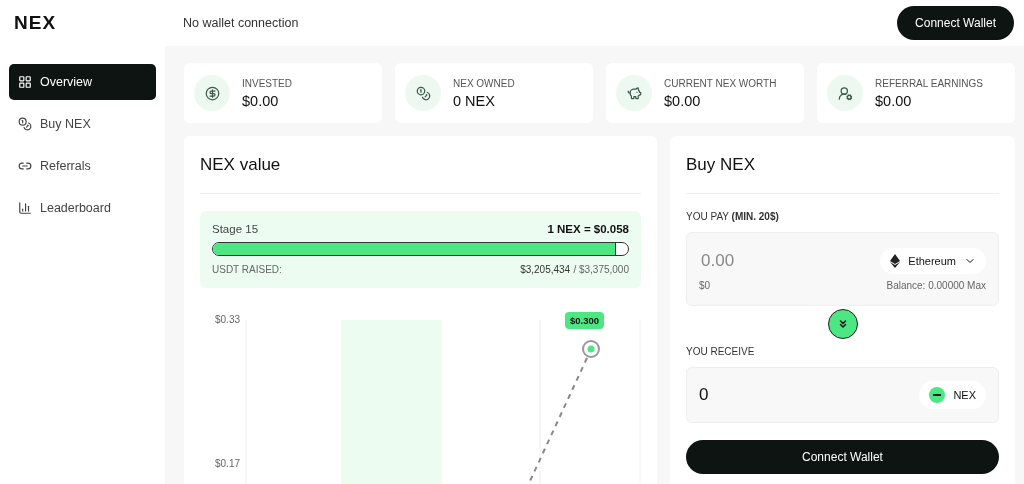 This screenshot has height=484, width=1024. I want to click on sidebar-item: Overview, so click(82, 82).